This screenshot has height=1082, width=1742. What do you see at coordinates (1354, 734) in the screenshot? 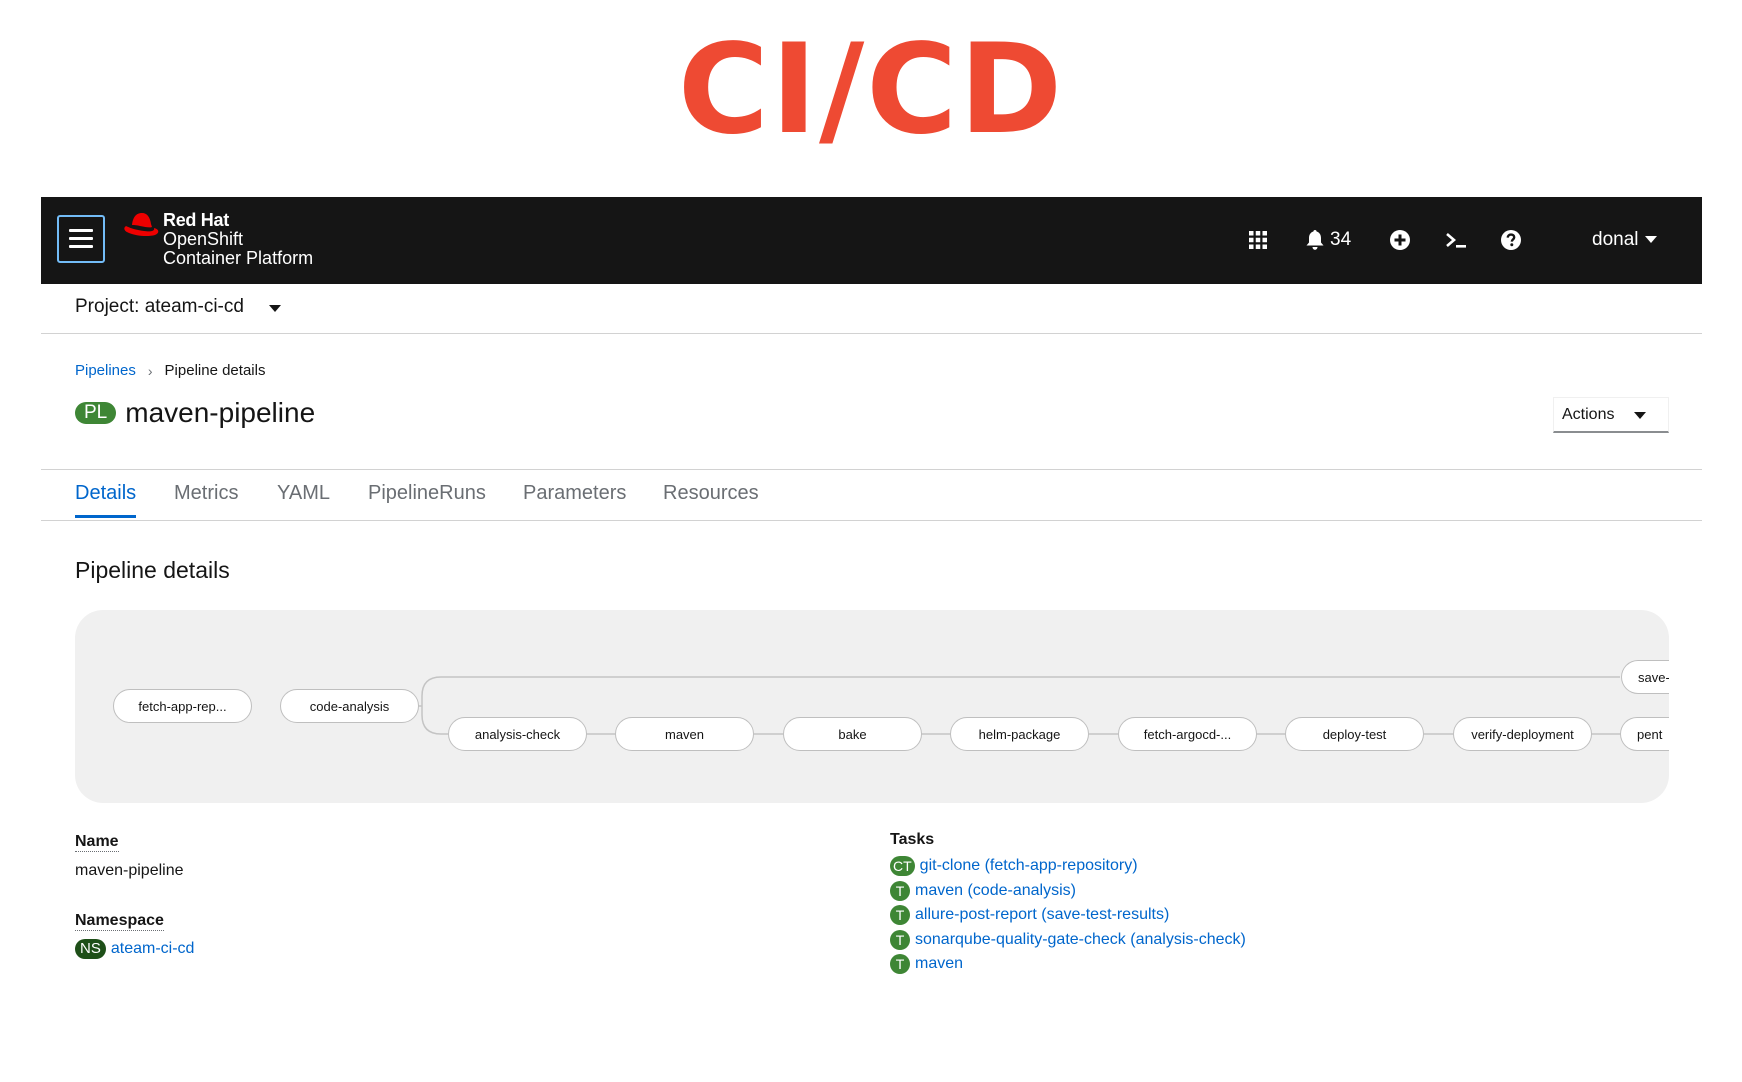
I see `pipeline-node-deploy-test: deploy-test` at bounding box center [1354, 734].